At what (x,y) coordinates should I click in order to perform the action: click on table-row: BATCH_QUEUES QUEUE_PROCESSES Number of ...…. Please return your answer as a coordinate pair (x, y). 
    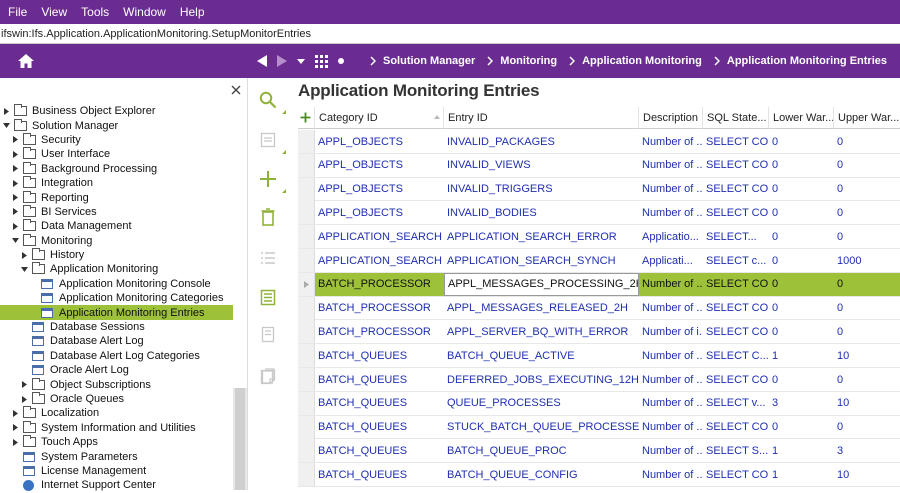
    Looking at the image, I should click on (599, 403).